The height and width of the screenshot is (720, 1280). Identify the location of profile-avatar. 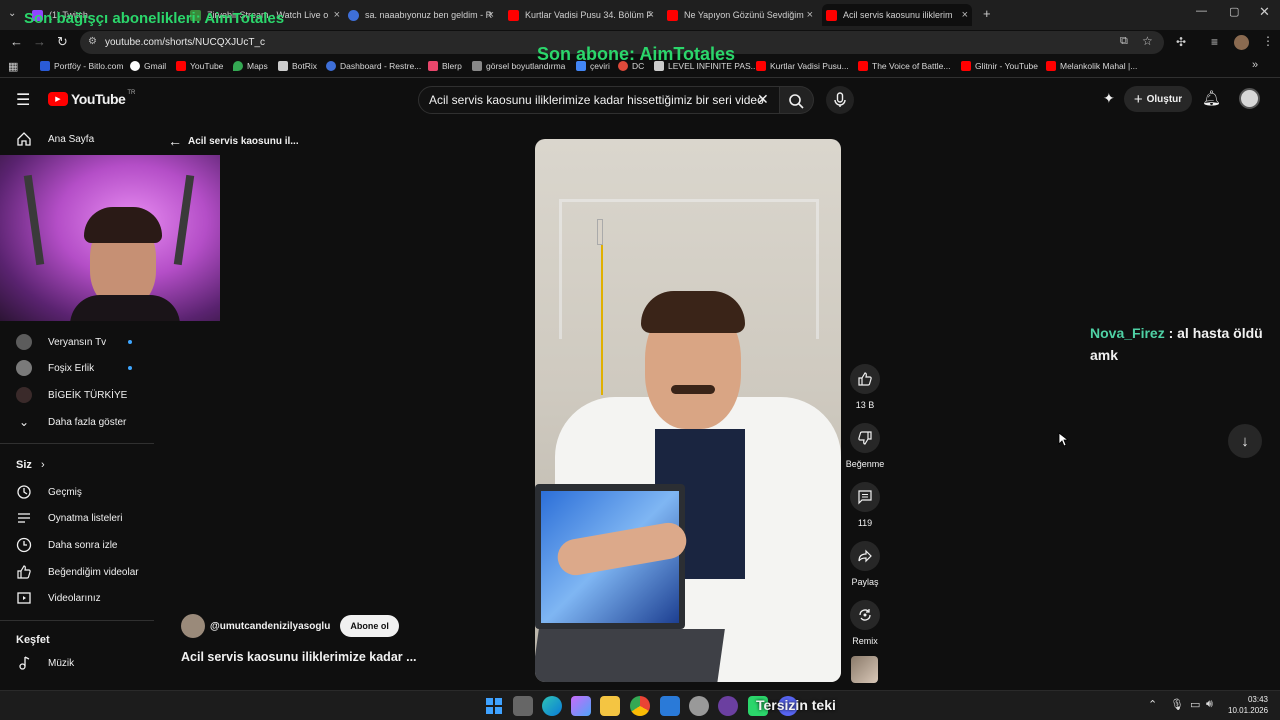
(1241, 42).